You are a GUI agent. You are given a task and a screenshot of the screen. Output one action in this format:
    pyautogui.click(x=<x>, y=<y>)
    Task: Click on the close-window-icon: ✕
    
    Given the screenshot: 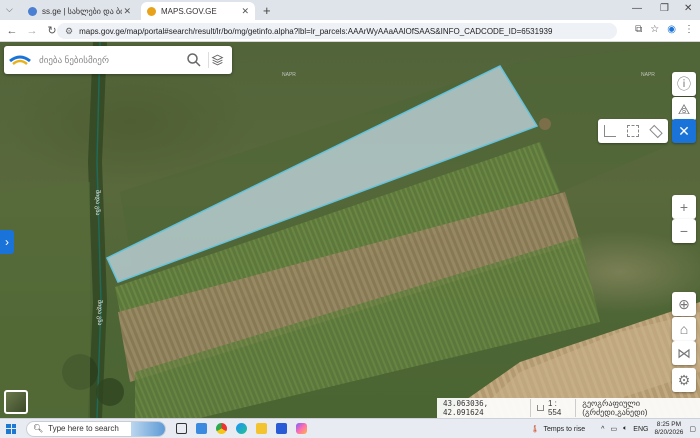 What is the action you would take?
    pyautogui.click(x=688, y=8)
    